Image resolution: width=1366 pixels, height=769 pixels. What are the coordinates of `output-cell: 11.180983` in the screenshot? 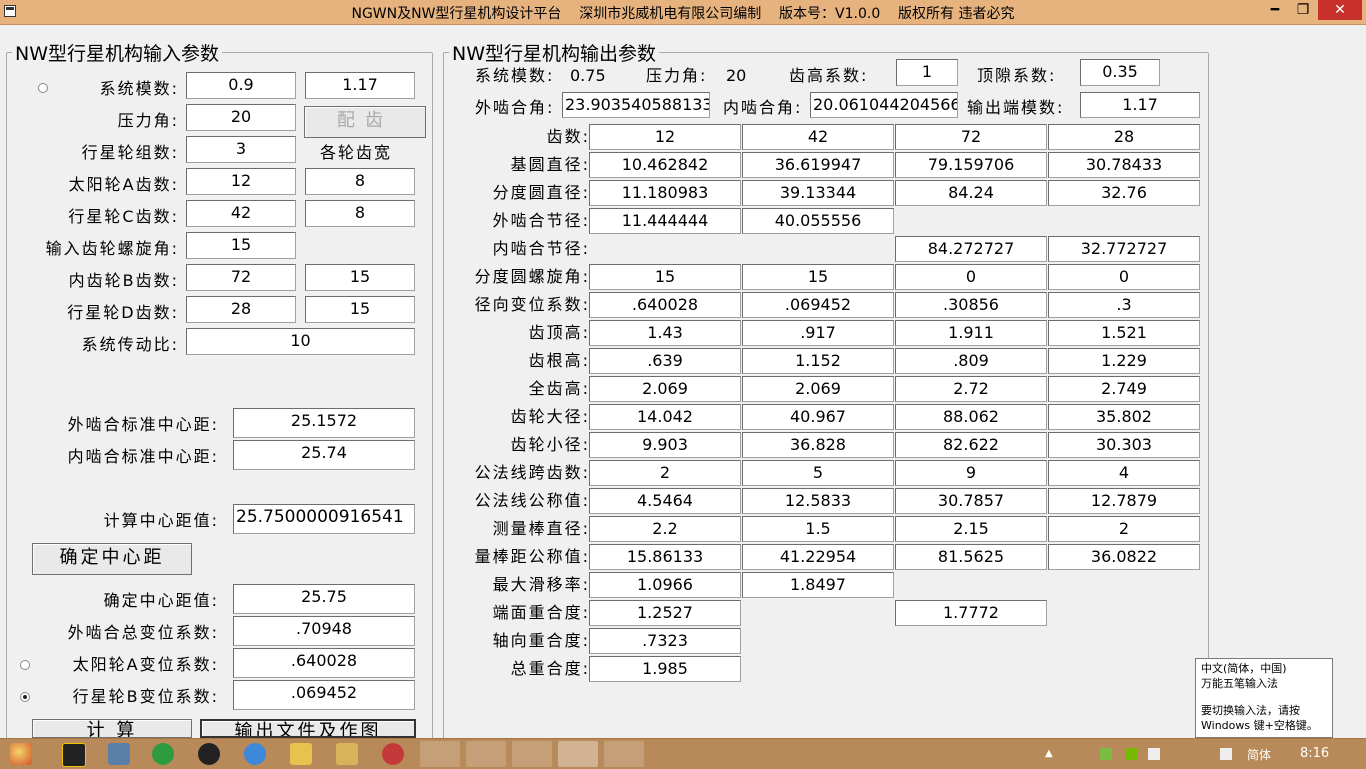 It's located at (665, 193).